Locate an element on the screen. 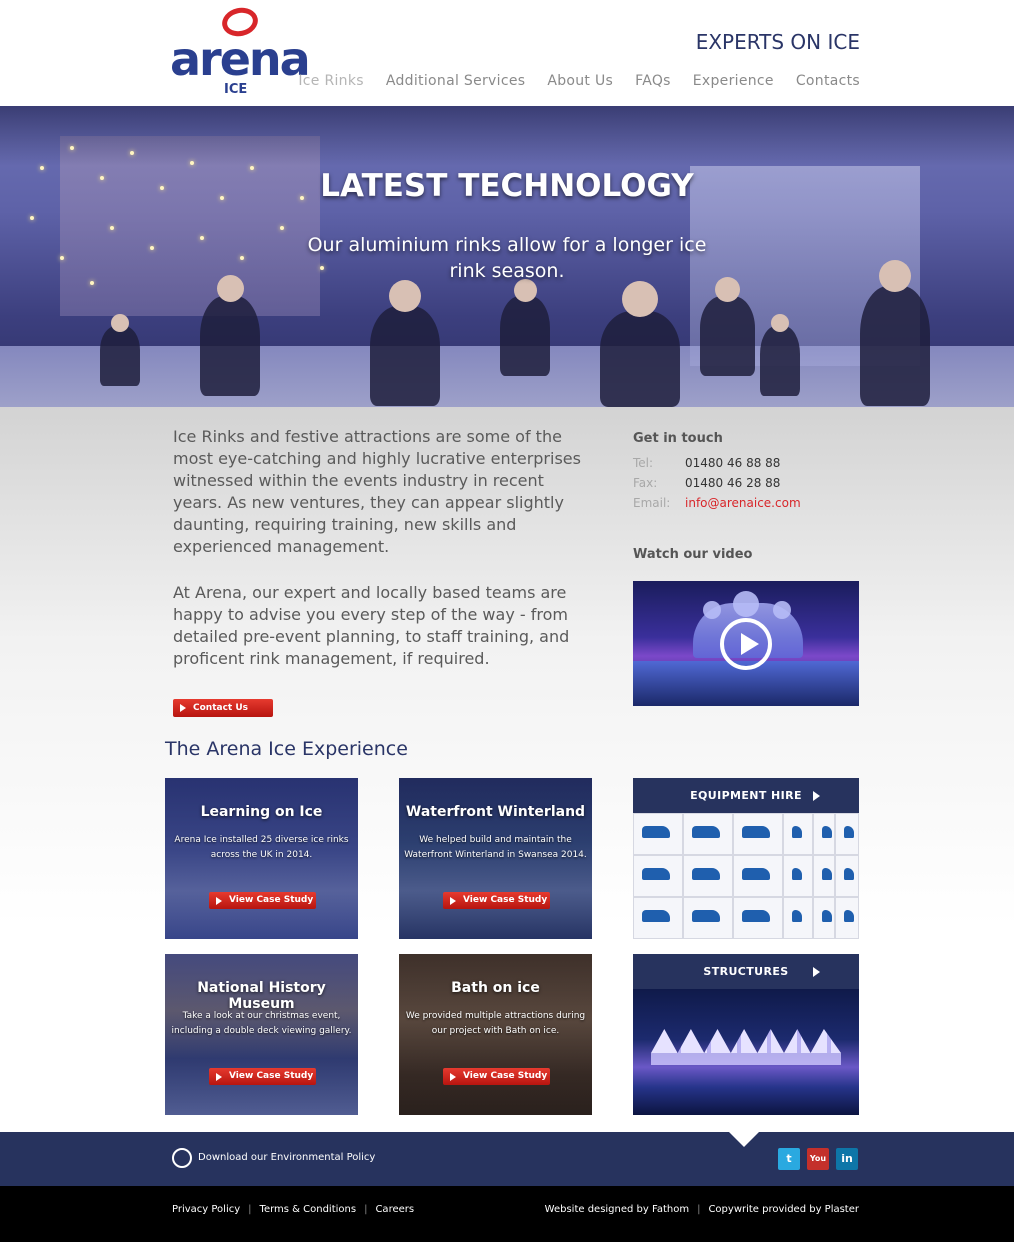 Image resolution: width=1014 pixels, height=1242 pixels. structures-image is located at coordinates (746, 1052).